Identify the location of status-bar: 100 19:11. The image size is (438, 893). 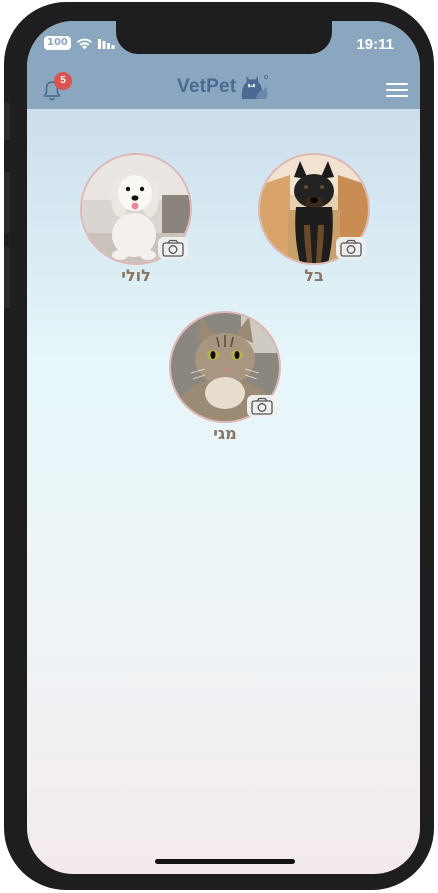
(223, 42).